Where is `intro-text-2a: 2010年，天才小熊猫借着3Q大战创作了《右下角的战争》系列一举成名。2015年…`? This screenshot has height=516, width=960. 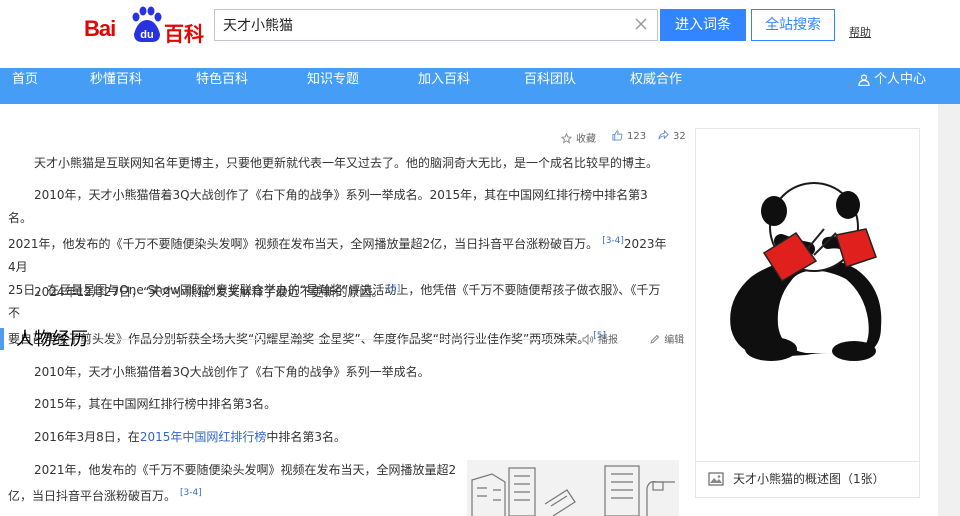
intro-text-2a: 2010年，天才小熊猫借着3Q大战创作了《右下角的战争》系列一举成名。2015年… is located at coordinates (328, 206).